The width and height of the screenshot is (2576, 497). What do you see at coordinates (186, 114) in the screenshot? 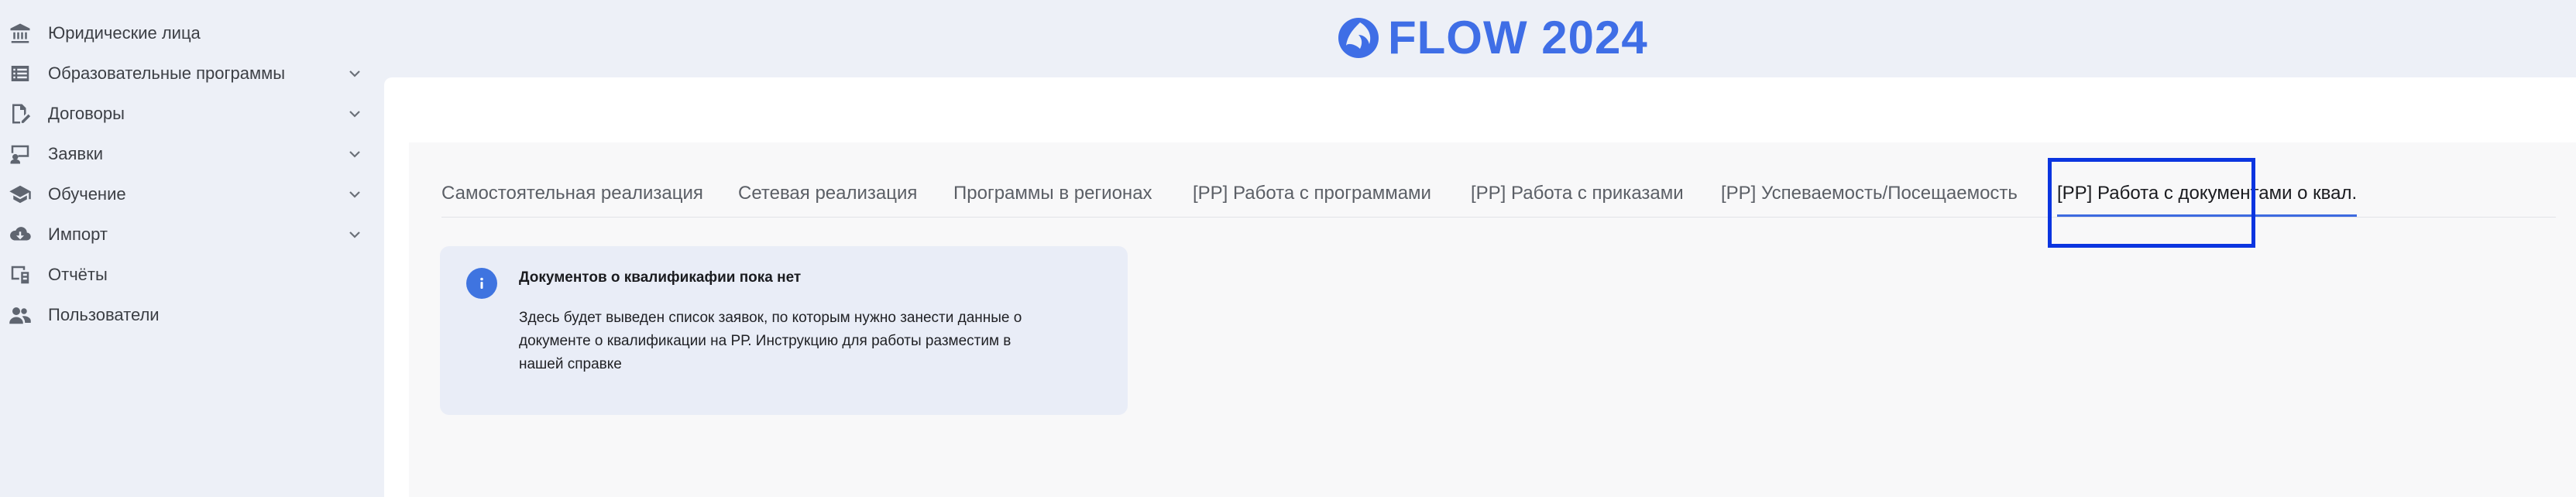
I see `sidebar-item-contracts: Договоры` at bounding box center [186, 114].